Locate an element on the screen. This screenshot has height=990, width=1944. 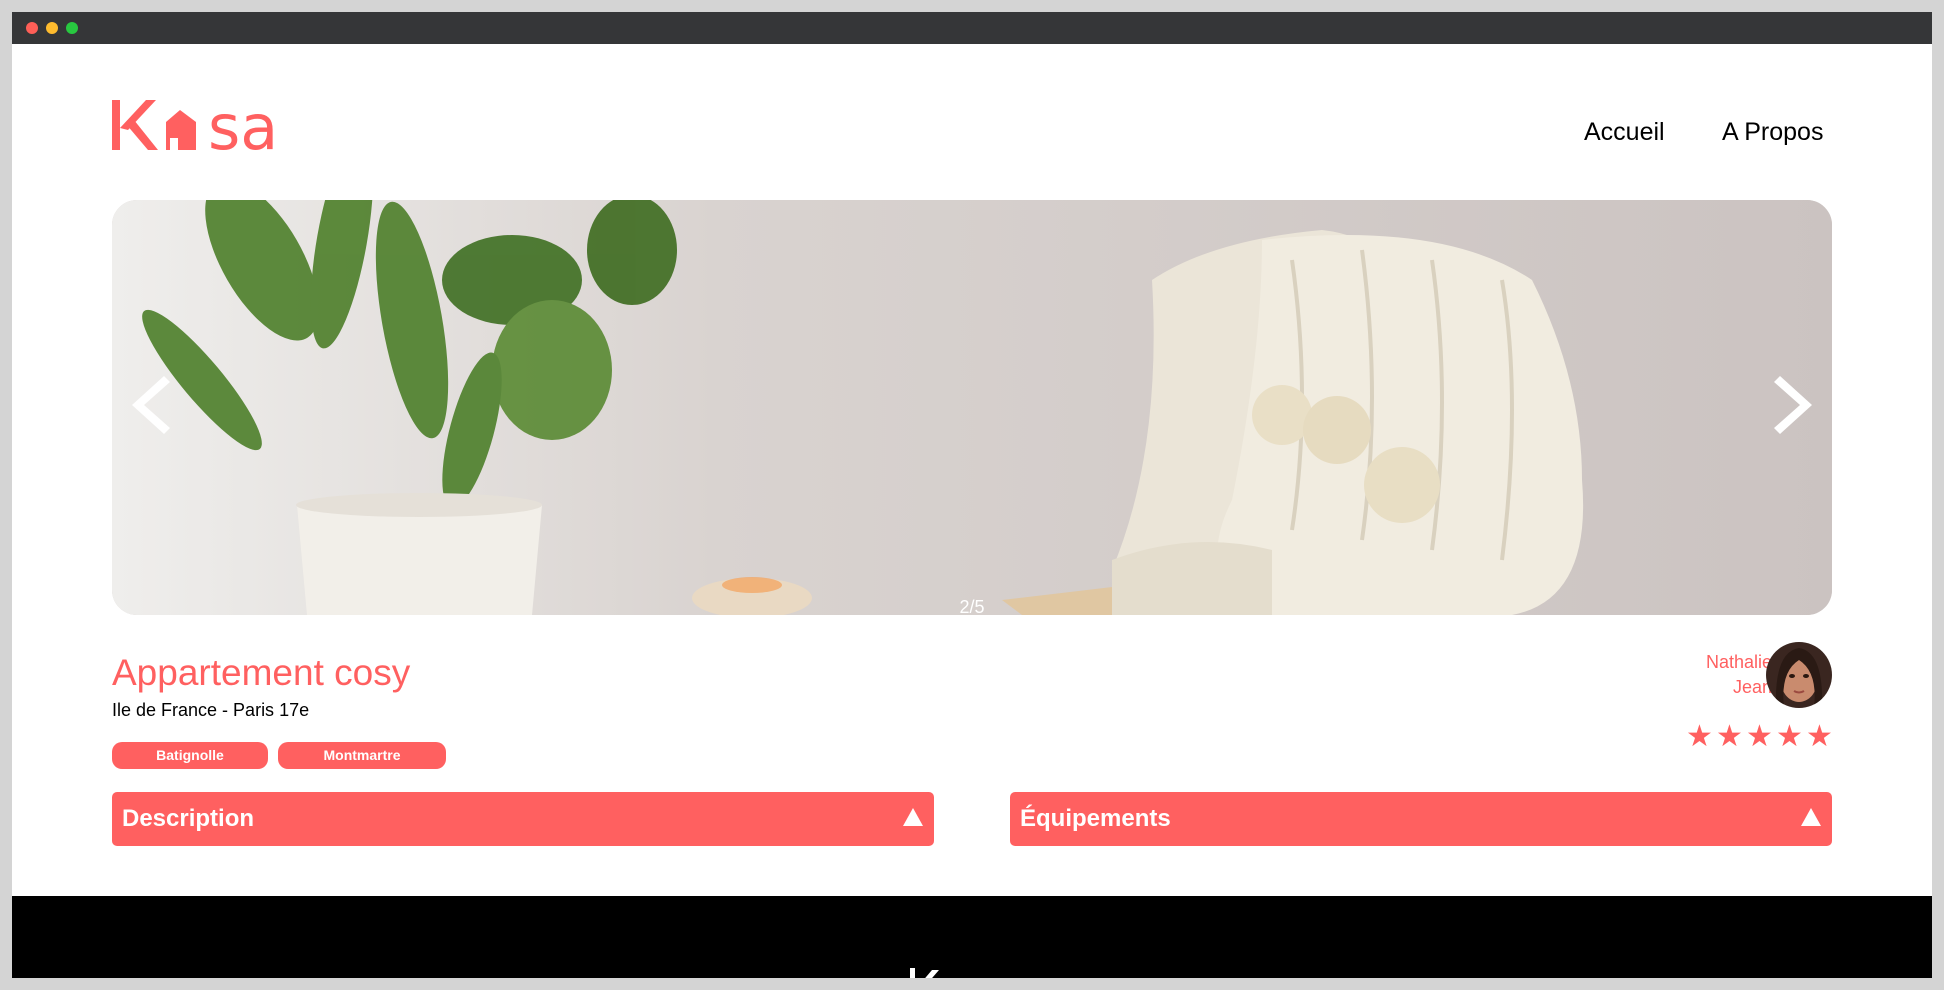
equipments-collapse-label: Équipements is located at coordinates (1095, 818).